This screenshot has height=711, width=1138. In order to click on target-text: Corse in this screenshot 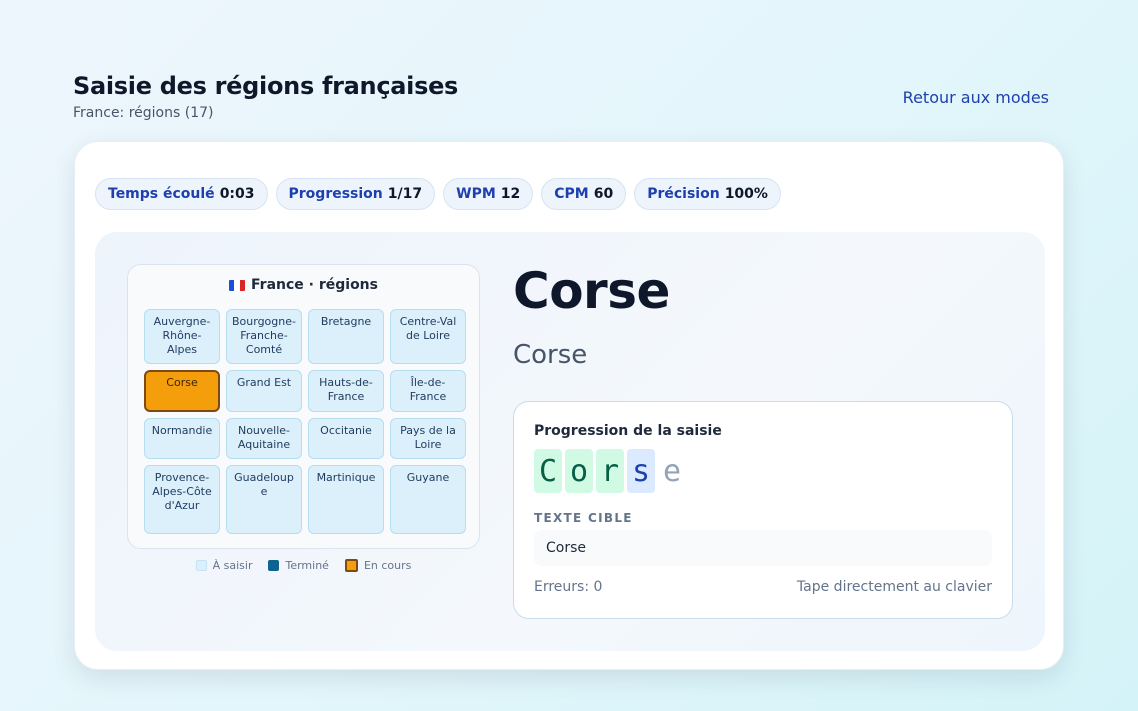, I will do `click(566, 548)`.